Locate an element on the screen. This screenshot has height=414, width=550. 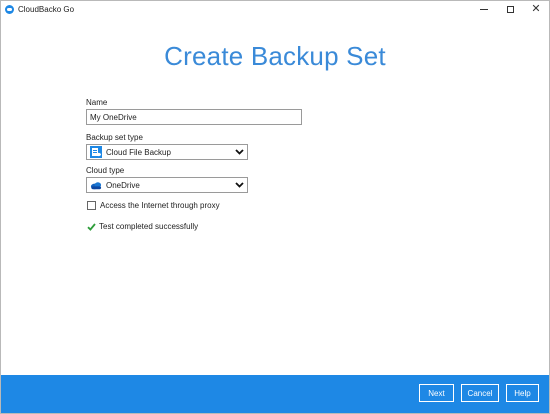
help-button: Help is located at coordinates (522, 393).